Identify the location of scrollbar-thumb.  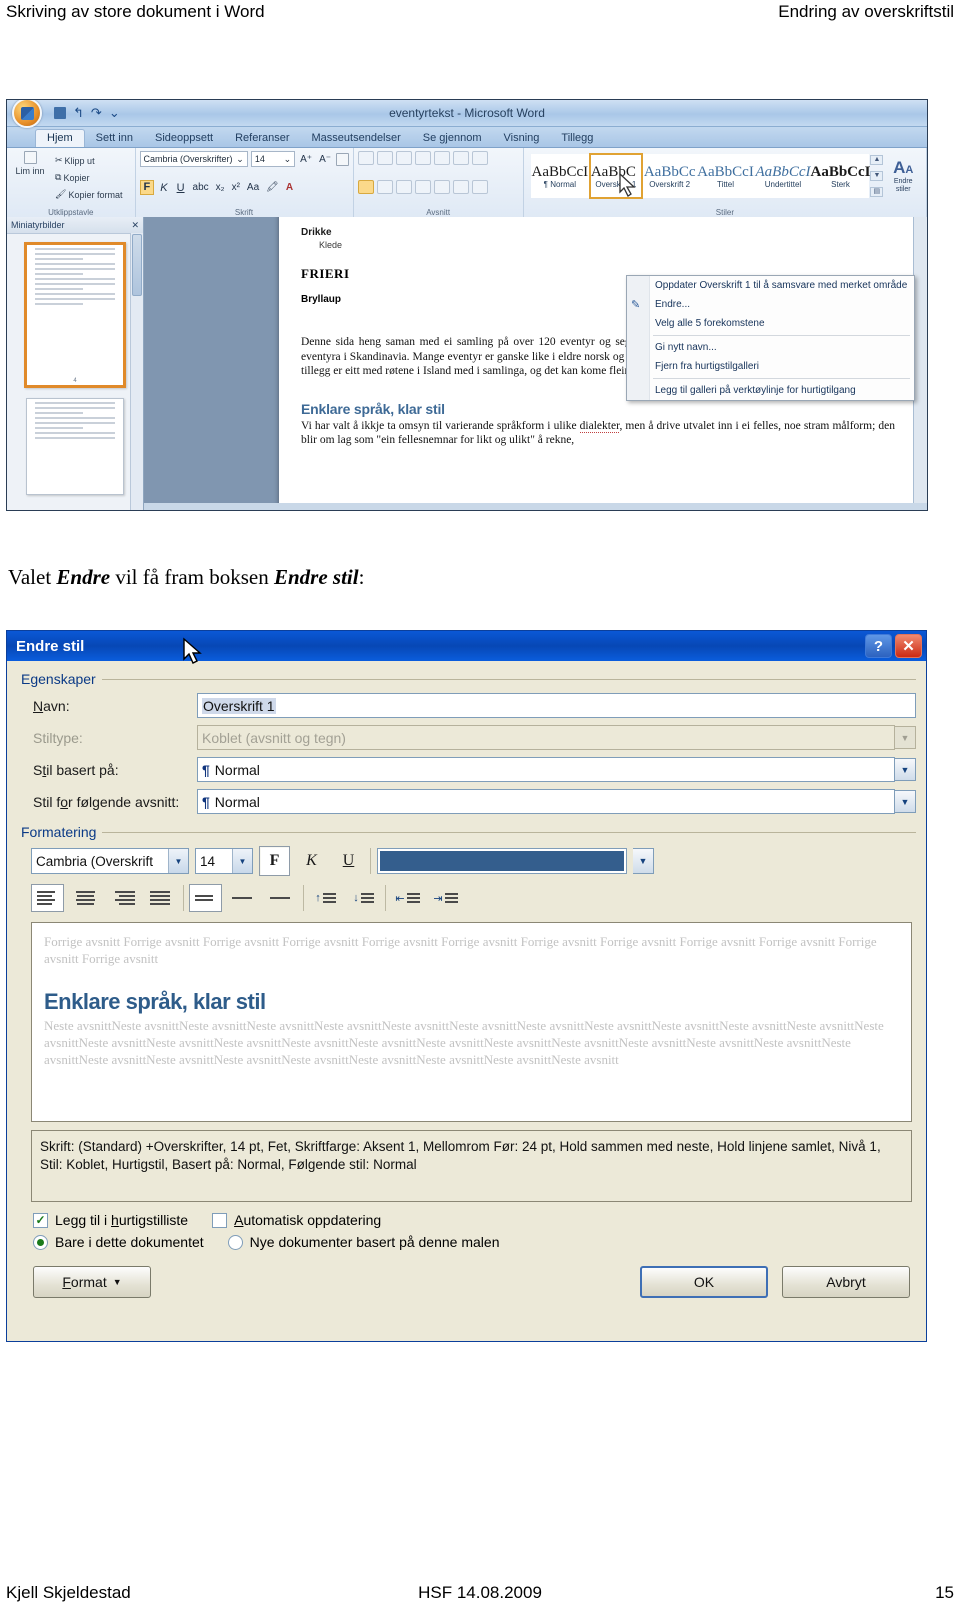
(137, 265).